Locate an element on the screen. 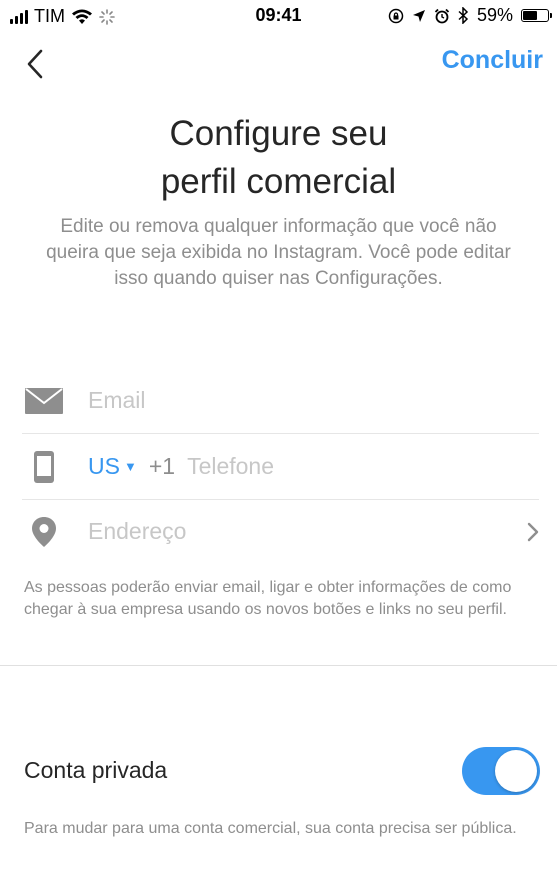 The image size is (557, 870). page-title: Configure seu perfil comercial is located at coordinates (278, 158).